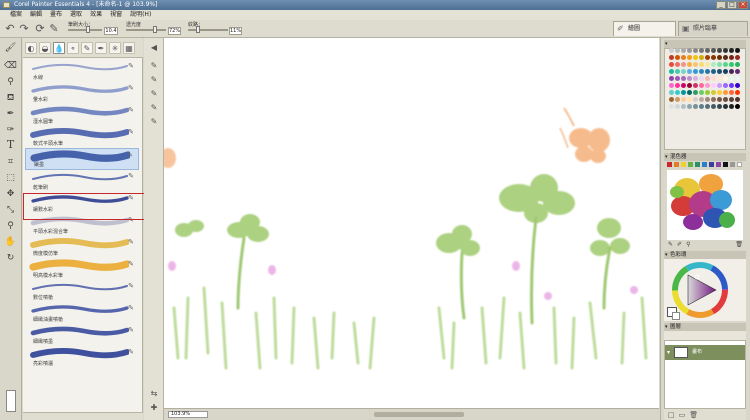 This screenshot has width=750, height=420. Describe the element at coordinates (87, 48) in the screenshot. I see `category-pencil-icon: ✎` at that location.